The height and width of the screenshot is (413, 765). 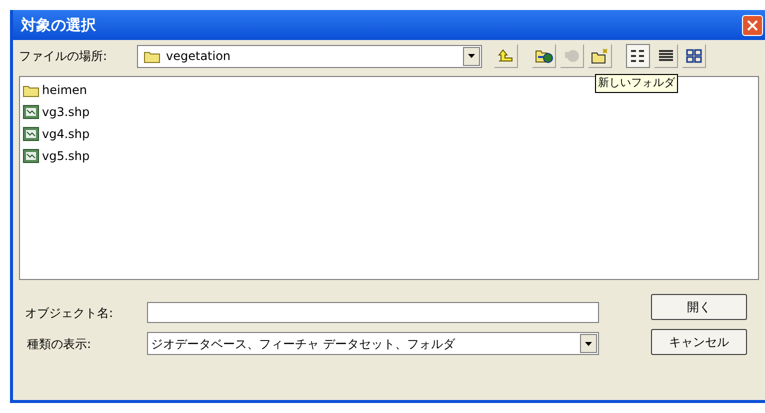 I want to click on cancel-button: キャンセル, so click(x=699, y=342).